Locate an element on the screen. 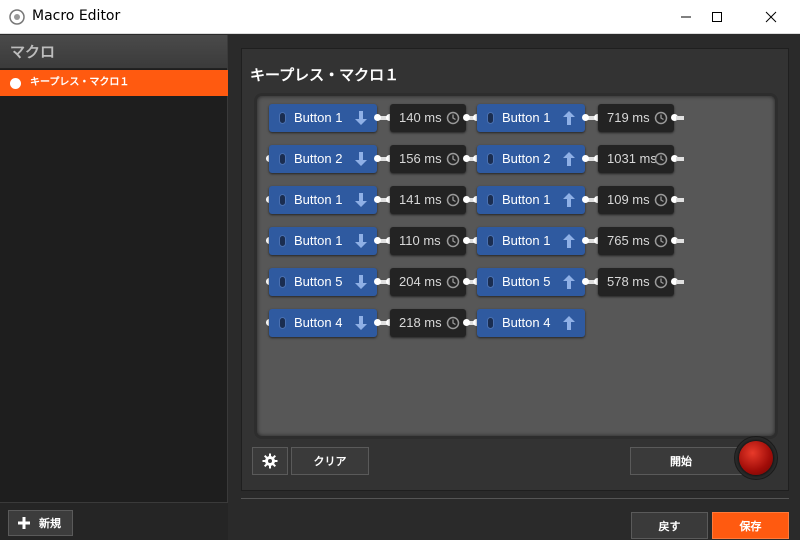 Image resolution: width=800 pixels, height=540 pixels. delay-block: 719 ms is located at coordinates (636, 118).